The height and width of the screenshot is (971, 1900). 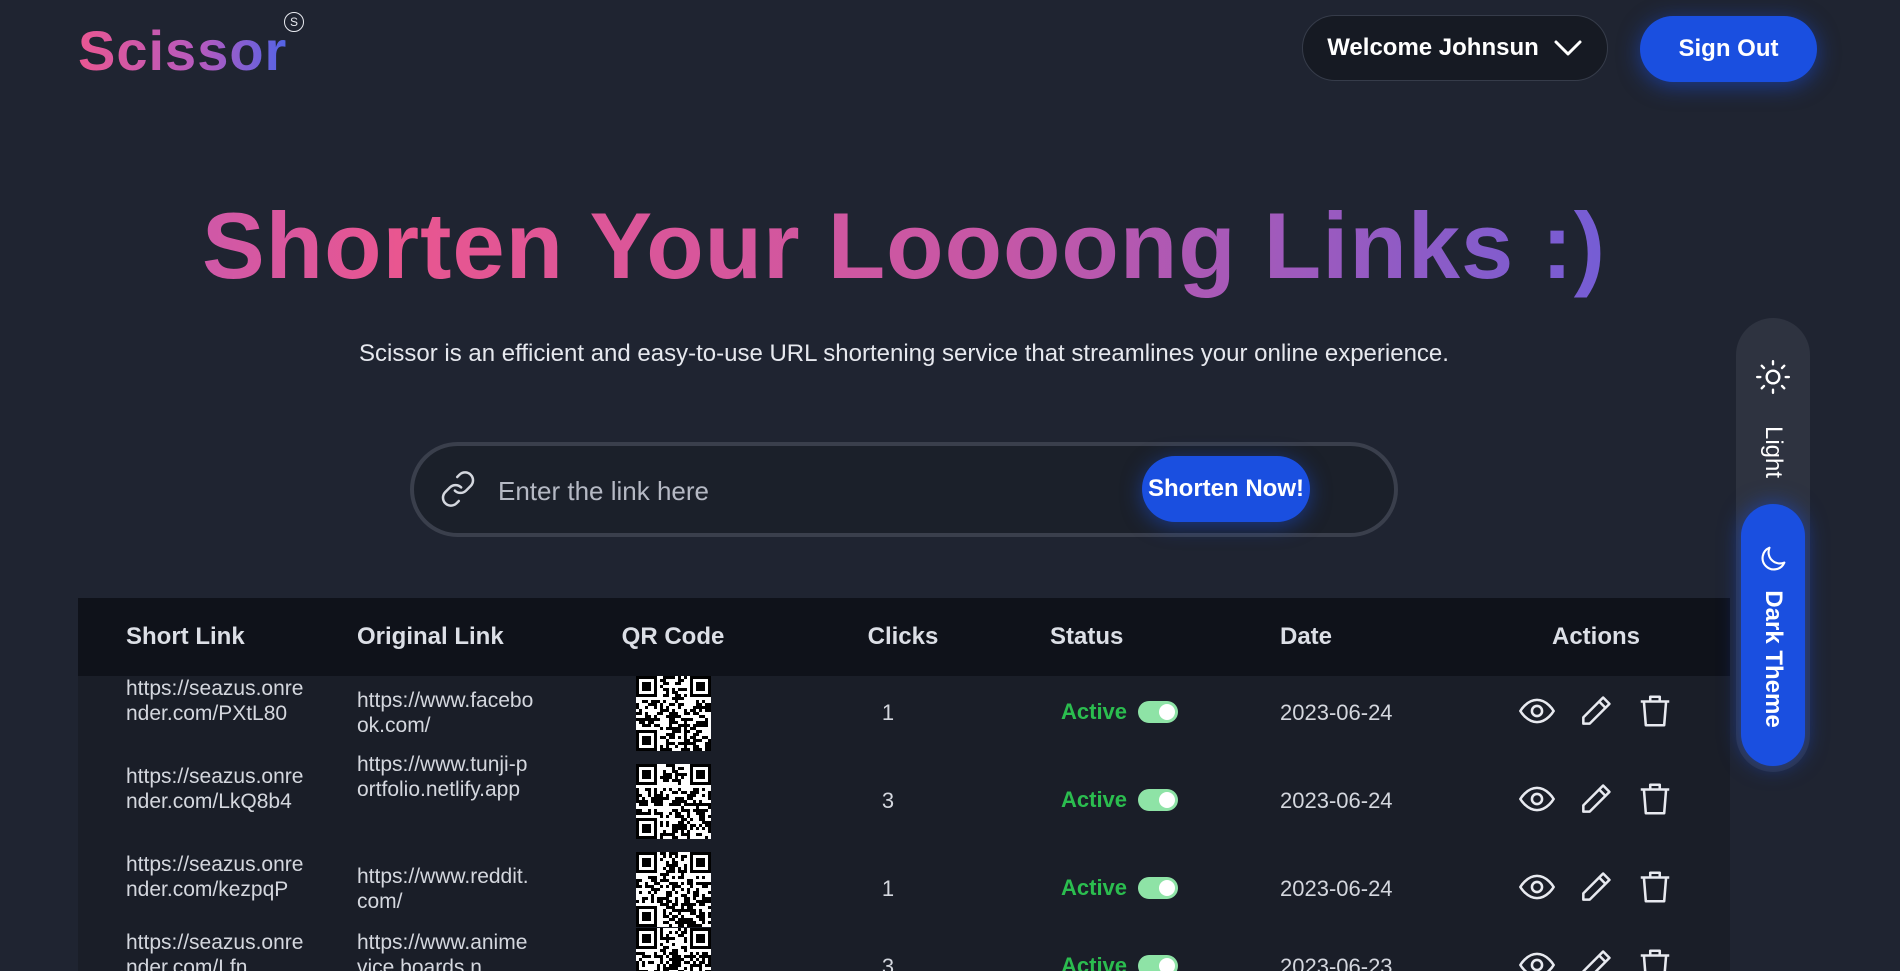 What do you see at coordinates (1728, 49) in the screenshot?
I see `sign-out-button: Sign Out` at bounding box center [1728, 49].